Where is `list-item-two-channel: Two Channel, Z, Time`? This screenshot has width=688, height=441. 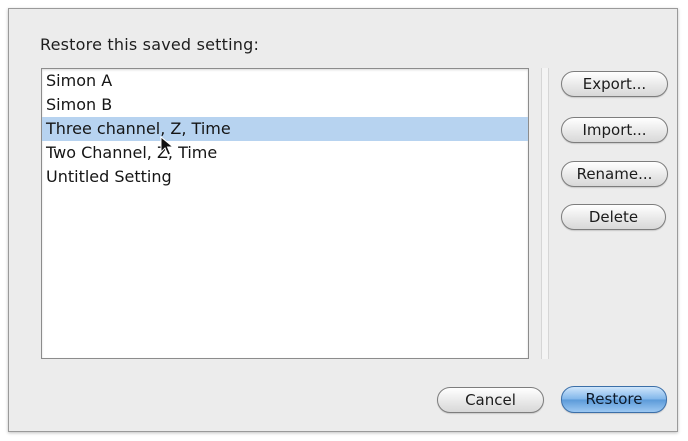 list-item-two-channel: Two Channel, Z, Time is located at coordinates (285, 153).